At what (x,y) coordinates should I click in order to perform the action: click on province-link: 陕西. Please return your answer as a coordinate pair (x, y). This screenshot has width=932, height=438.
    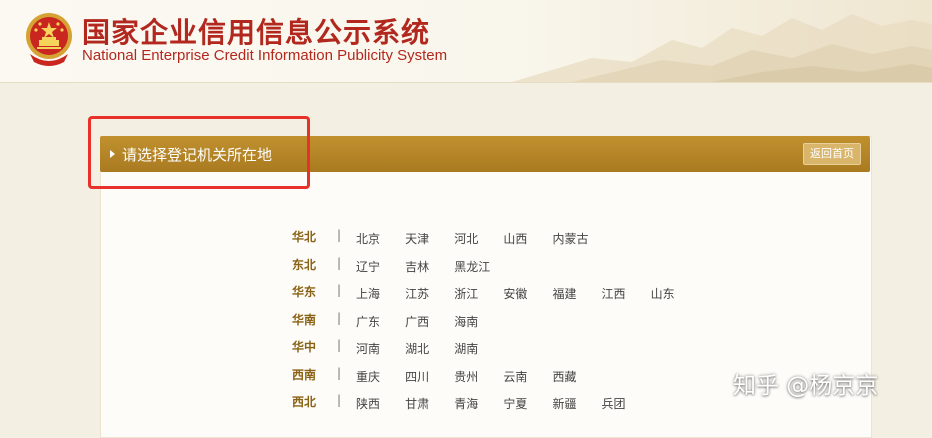
    Looking at the image, I should click on (368, 403).